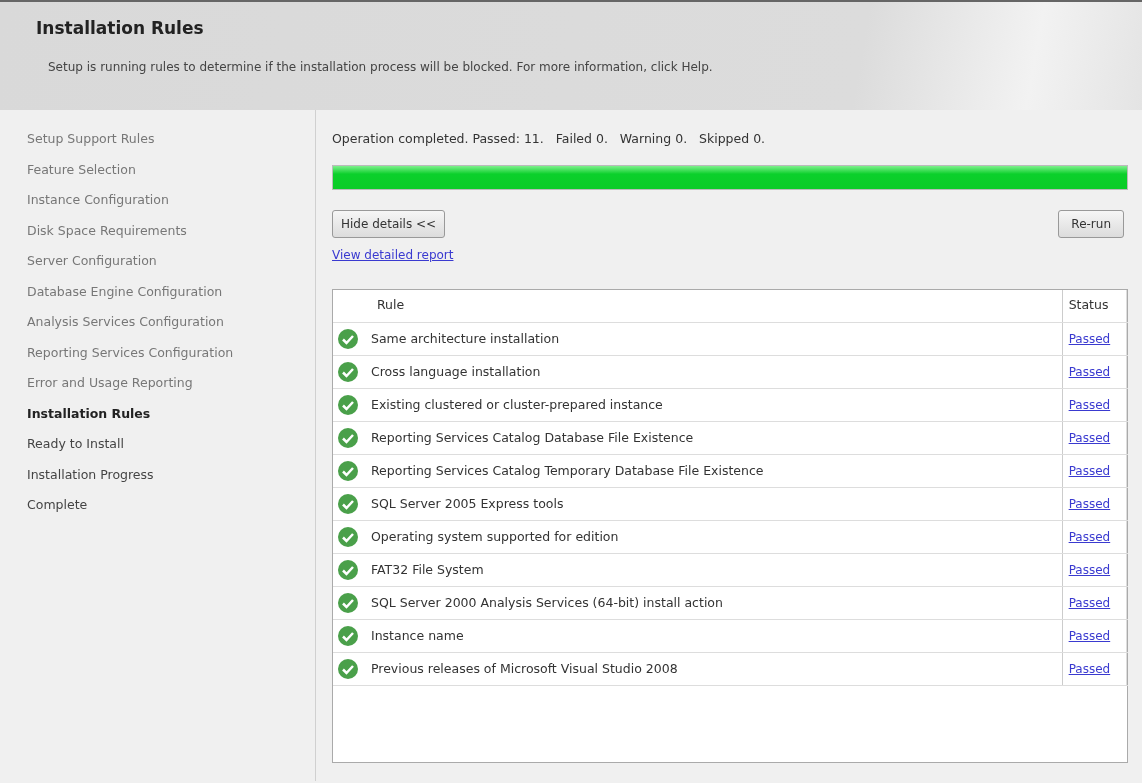 Image resolution: width=1142 pixels, height=783 pixels. What do you see at coordinates (567, 470) in the screenshot?
I see `rule-name: Reporting Services Catalog Temporary Database File Existence` at bounding box center [567, 470].